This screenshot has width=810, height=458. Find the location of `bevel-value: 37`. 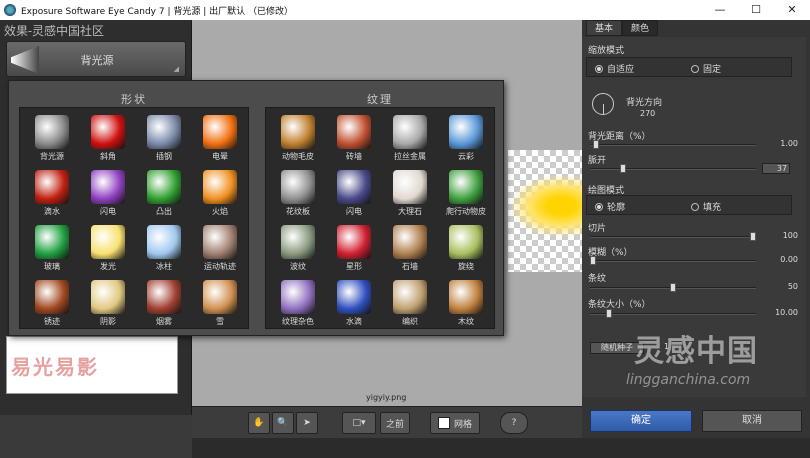

bevel-value: 37 is located at coordinates (776, 168).